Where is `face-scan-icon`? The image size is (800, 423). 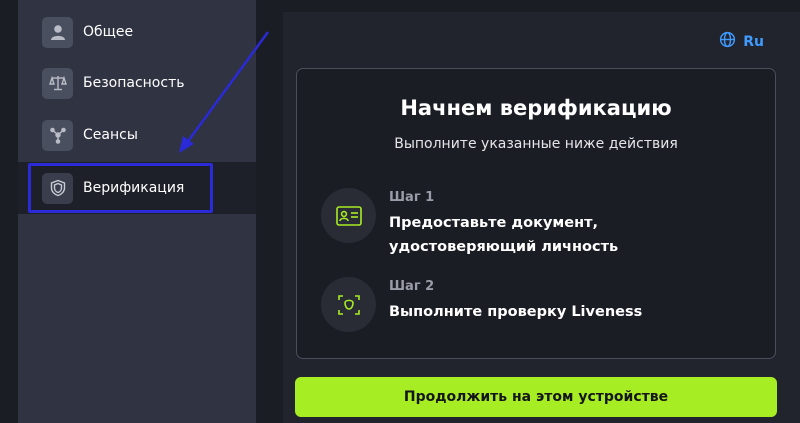 face-scan-icon is located at coordinates (348, 304).